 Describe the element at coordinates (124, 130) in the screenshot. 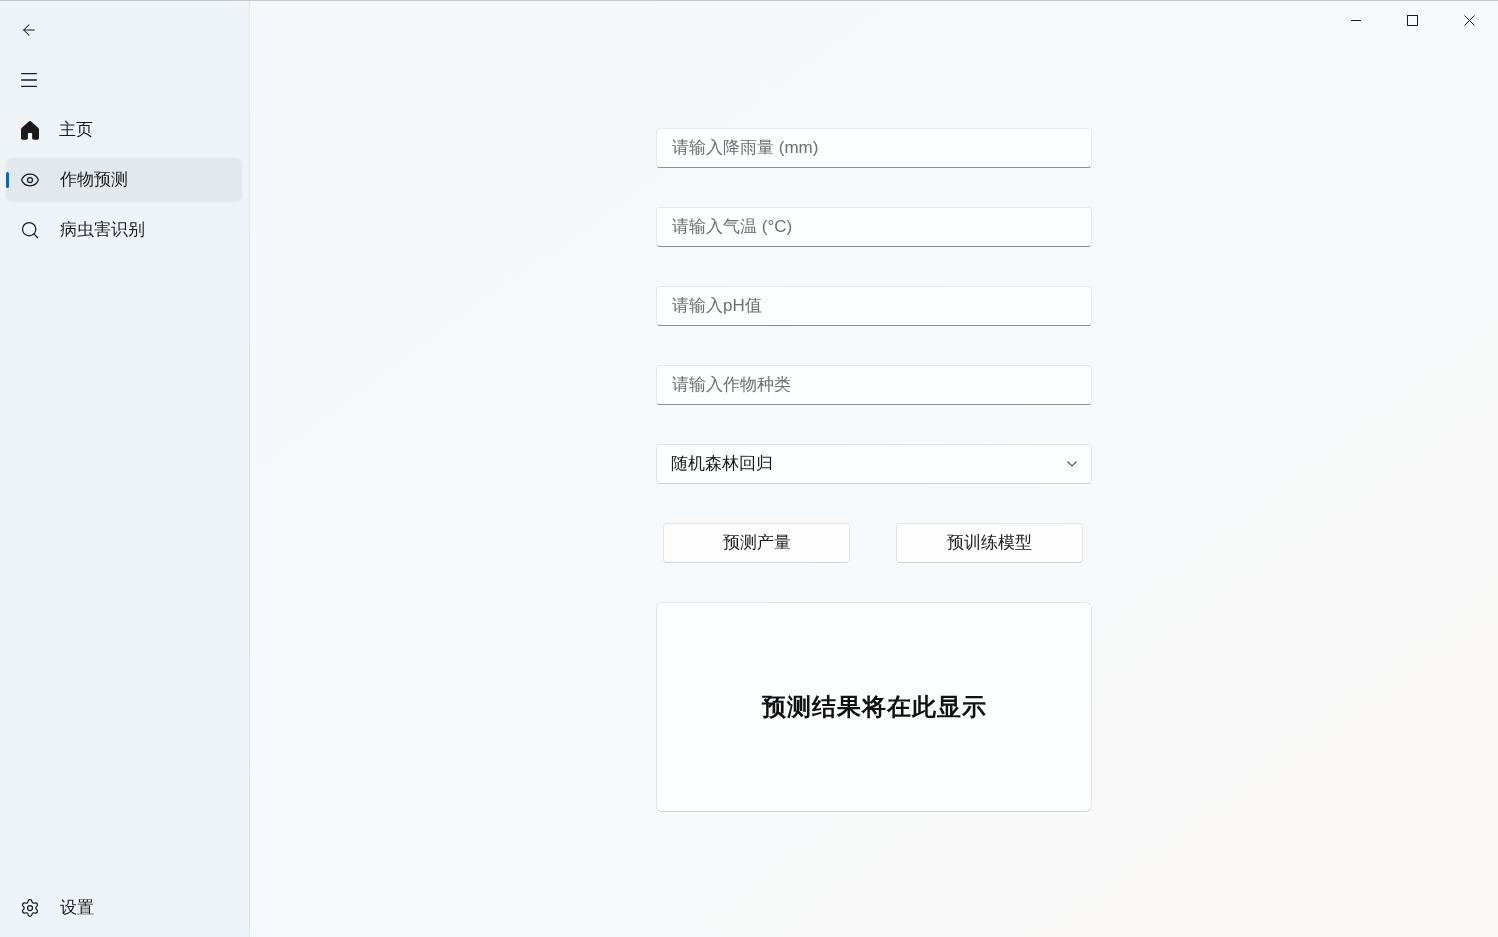

I see `sidebar-item: 主页` at that location.